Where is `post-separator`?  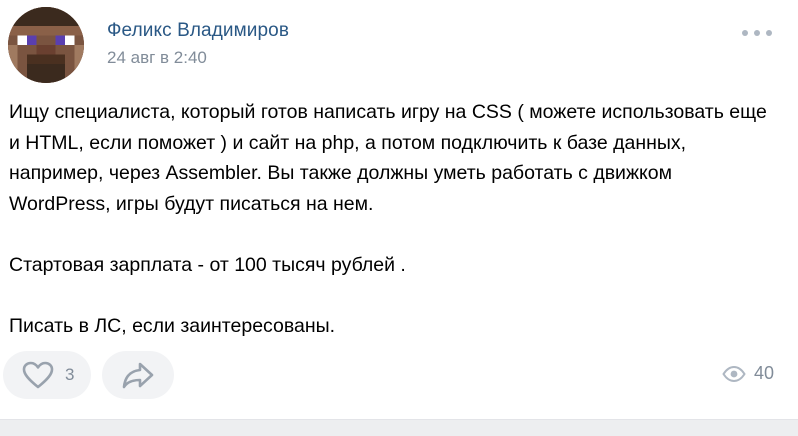 post-separator is located at coordinates (399, 427).